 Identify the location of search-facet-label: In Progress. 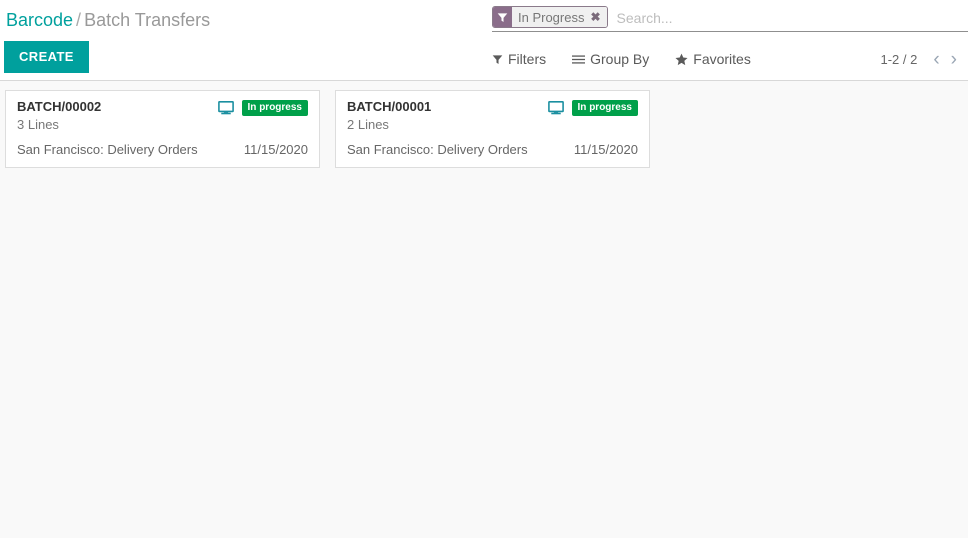
(550, 17).